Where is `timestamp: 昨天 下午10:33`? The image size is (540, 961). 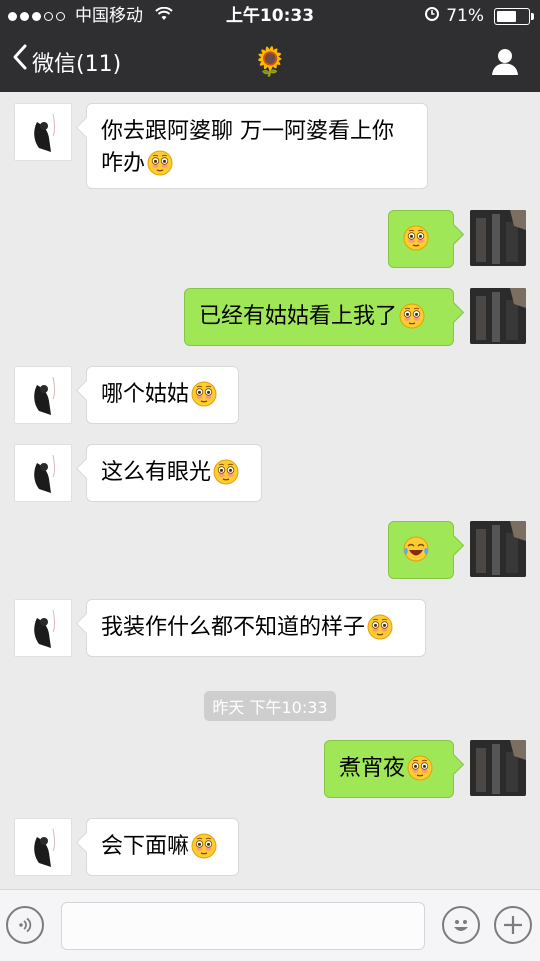
timestamp: 昨天 下午10:33 is located at coordinates (270, 706).